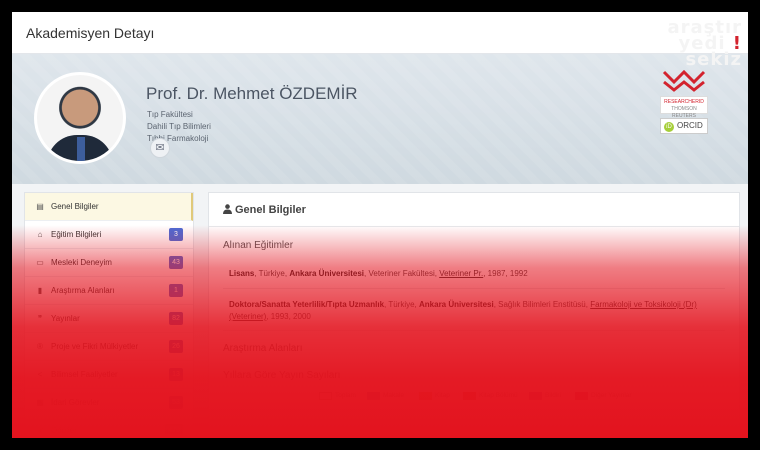 Image resolution: width=760 pixels, height=450 pixels. Describe the element at coordinates (81, 149) in the screenshot. I see `avatar-tie` at that location.